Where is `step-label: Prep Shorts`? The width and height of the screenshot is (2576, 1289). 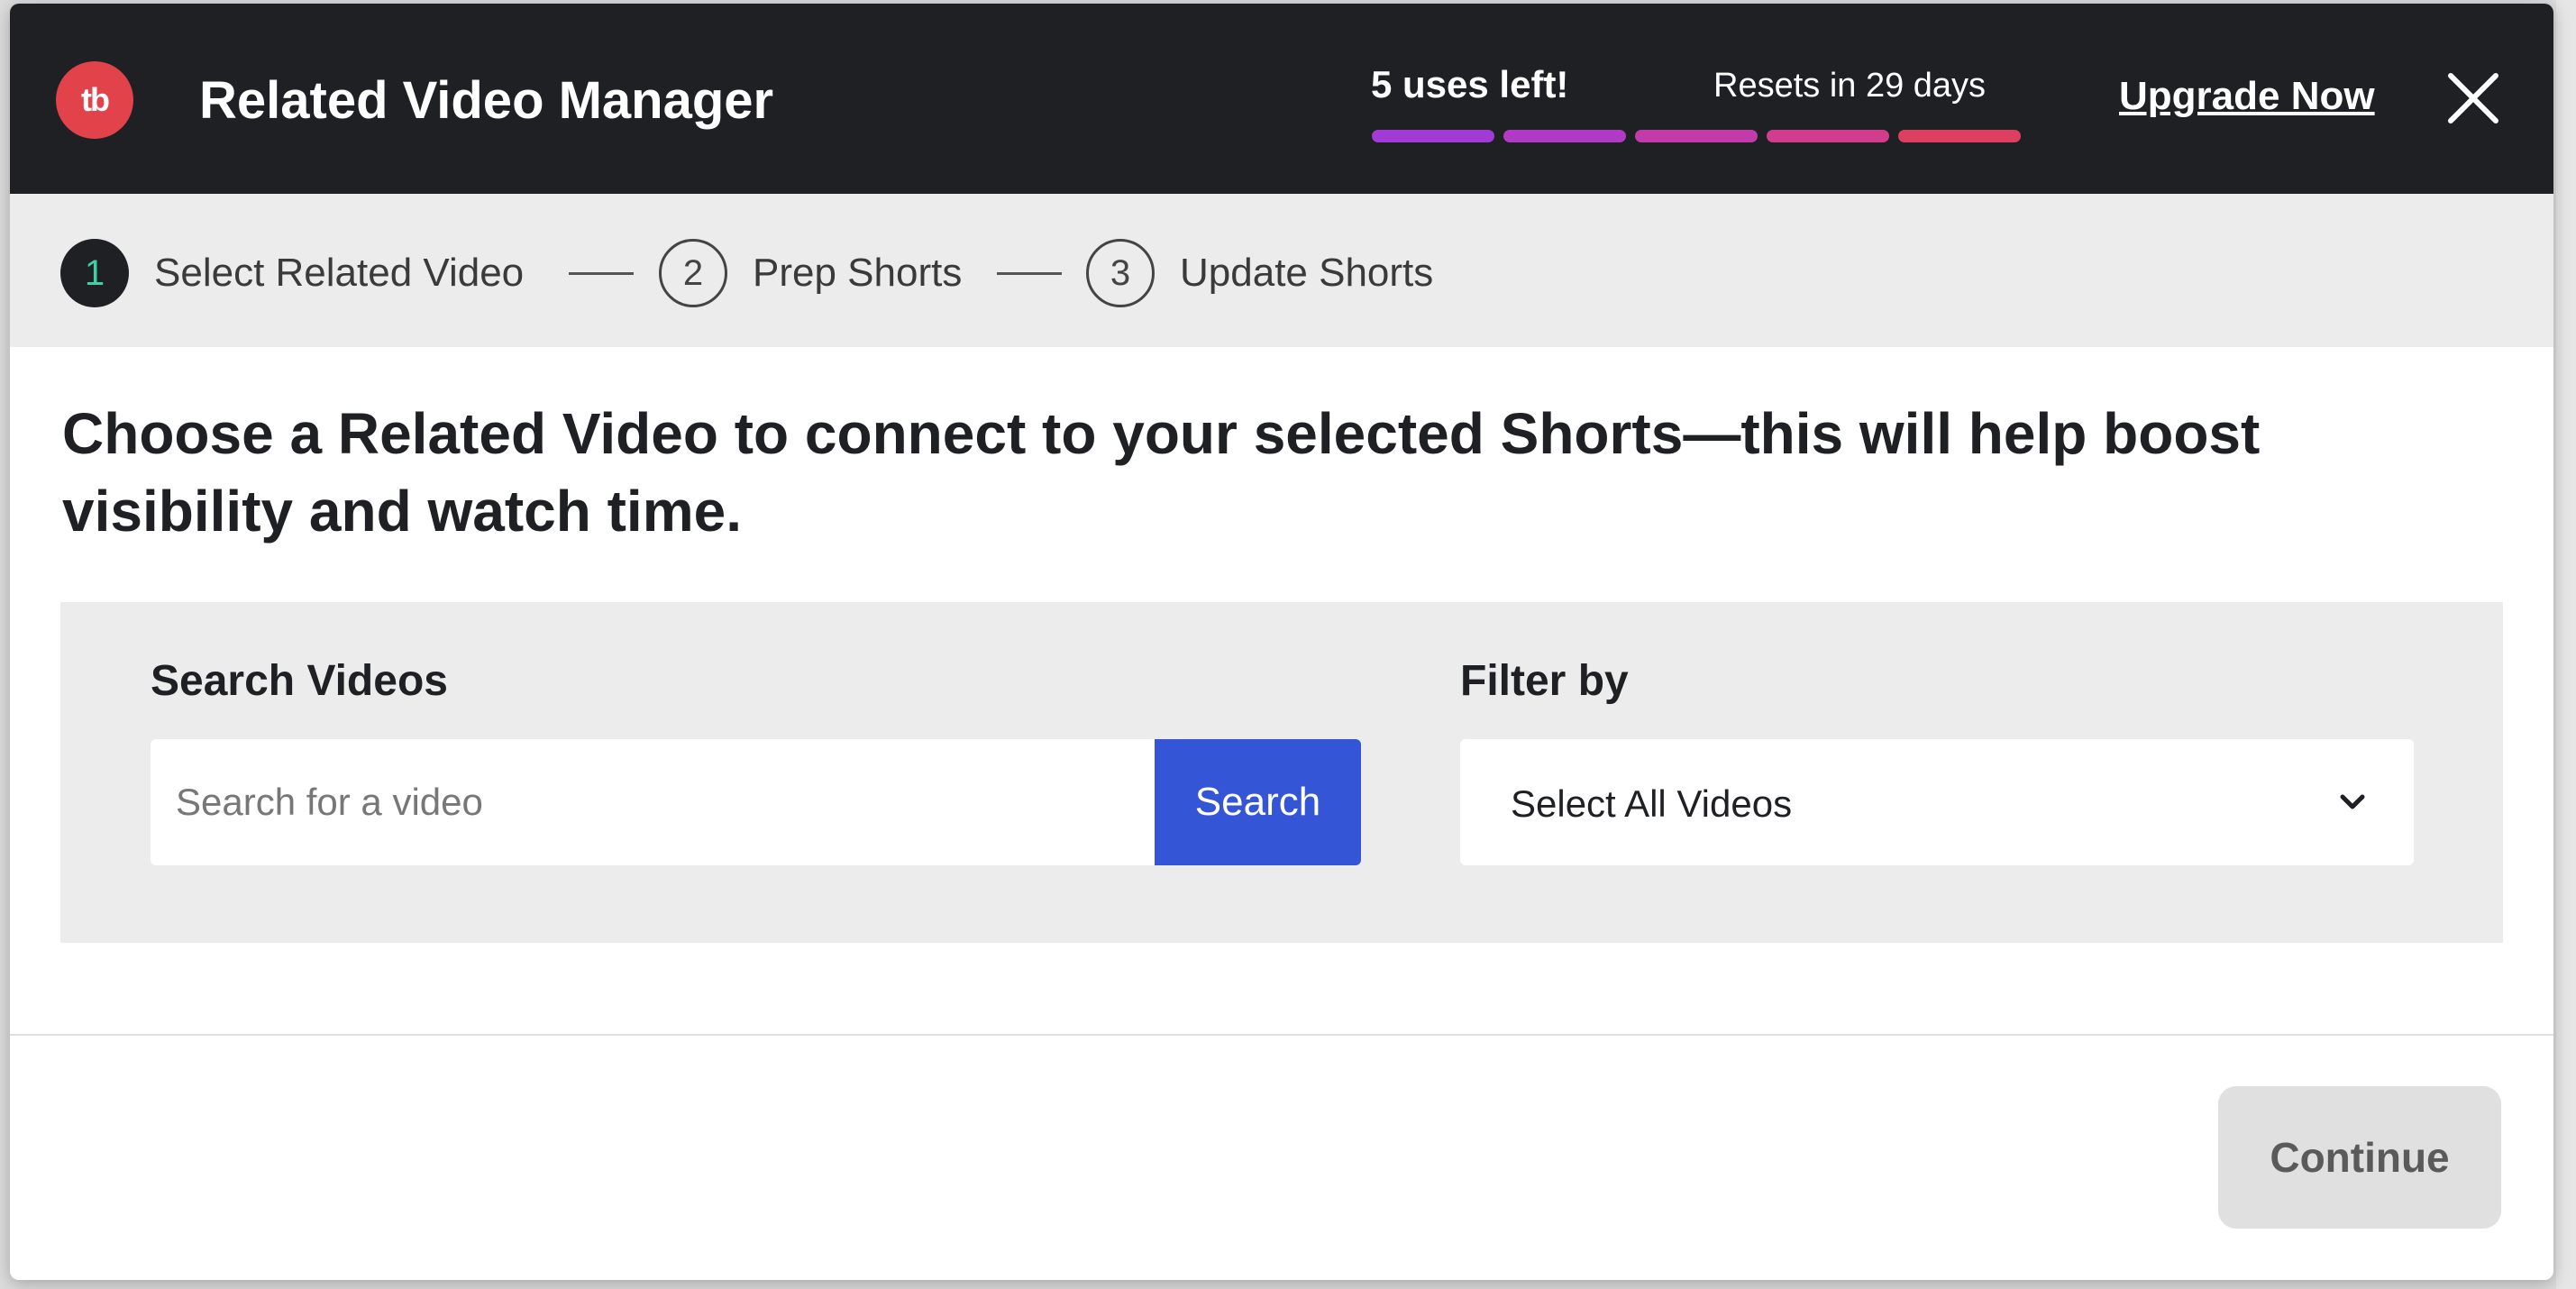
step-label: Prep Shorts is located at coordinates (858, 273).